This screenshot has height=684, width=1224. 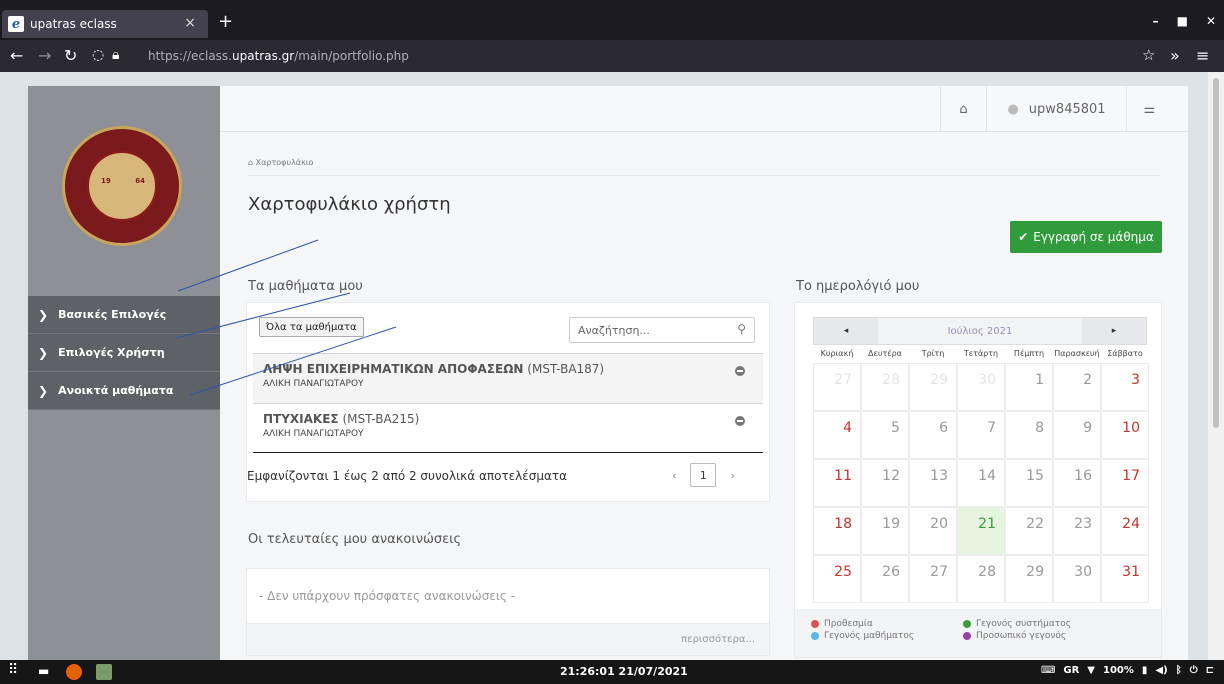 What do you see at coordinates (122, 186) in the screenshot?
I see `university-seal-logo: 19 64` at bounding box center [122, 186].